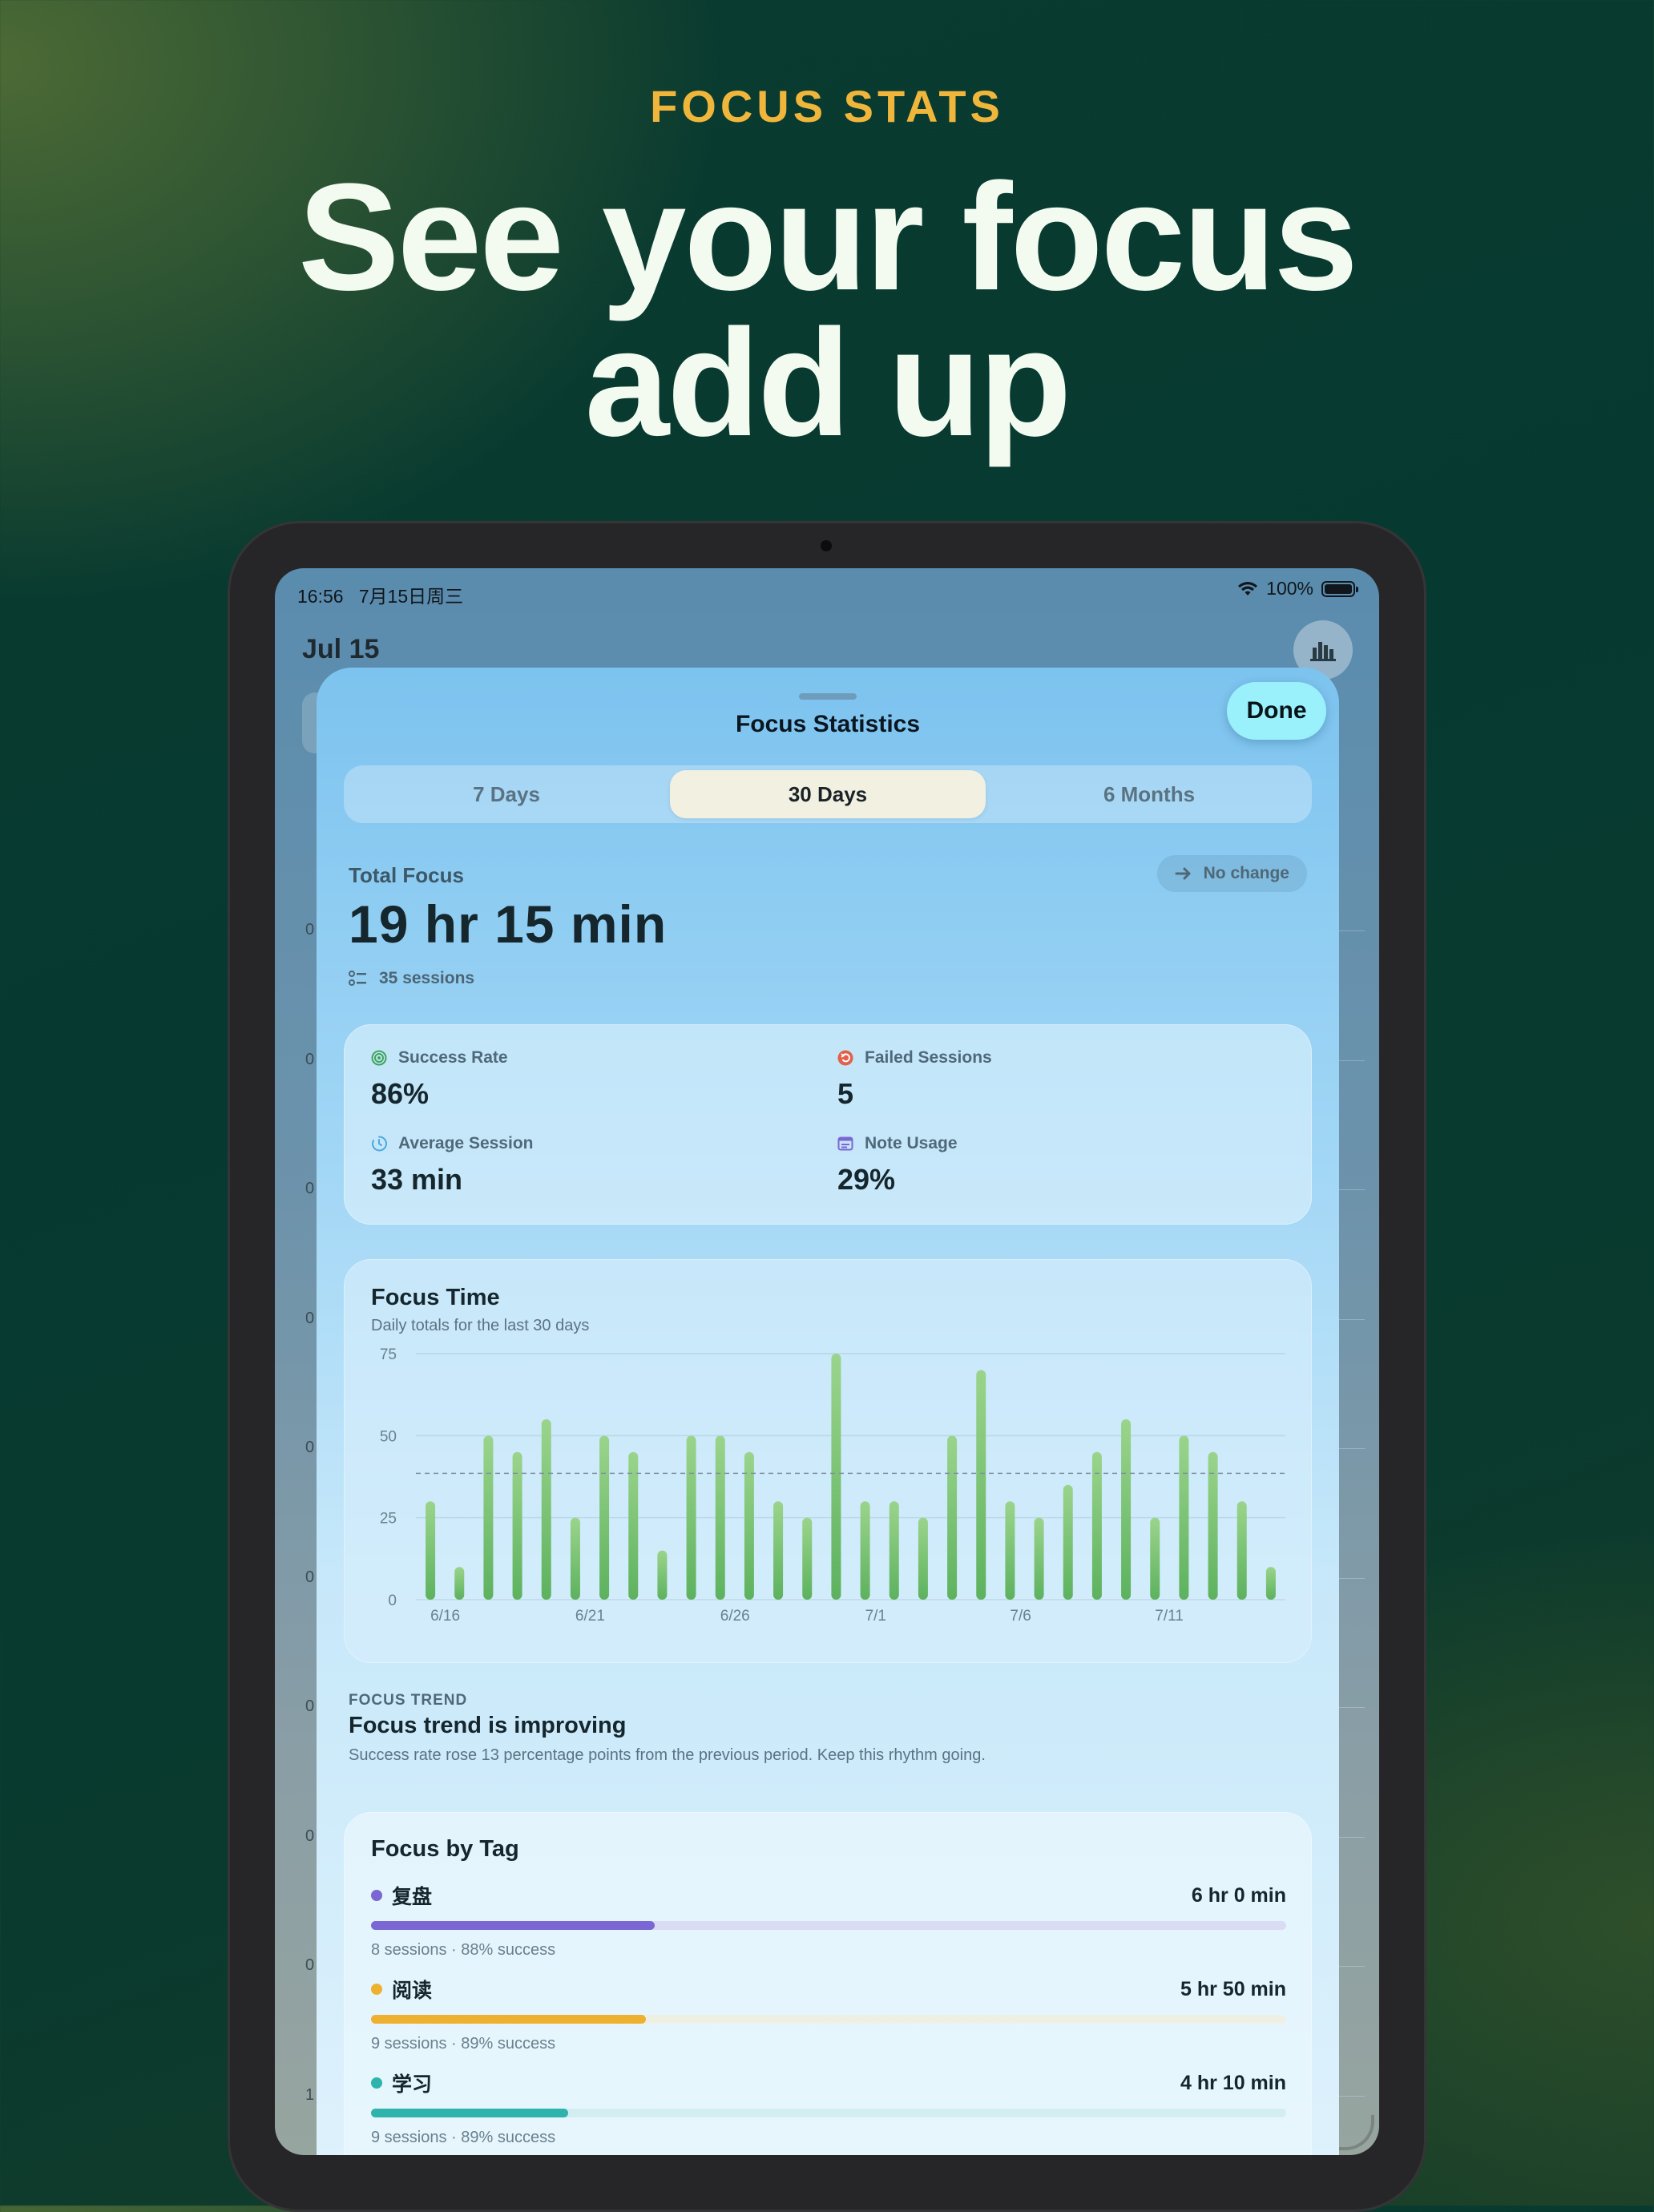 The height and width of the screenshot is (2212, 1654). I want to click on metric-value: 86%, so click(400, 1093).